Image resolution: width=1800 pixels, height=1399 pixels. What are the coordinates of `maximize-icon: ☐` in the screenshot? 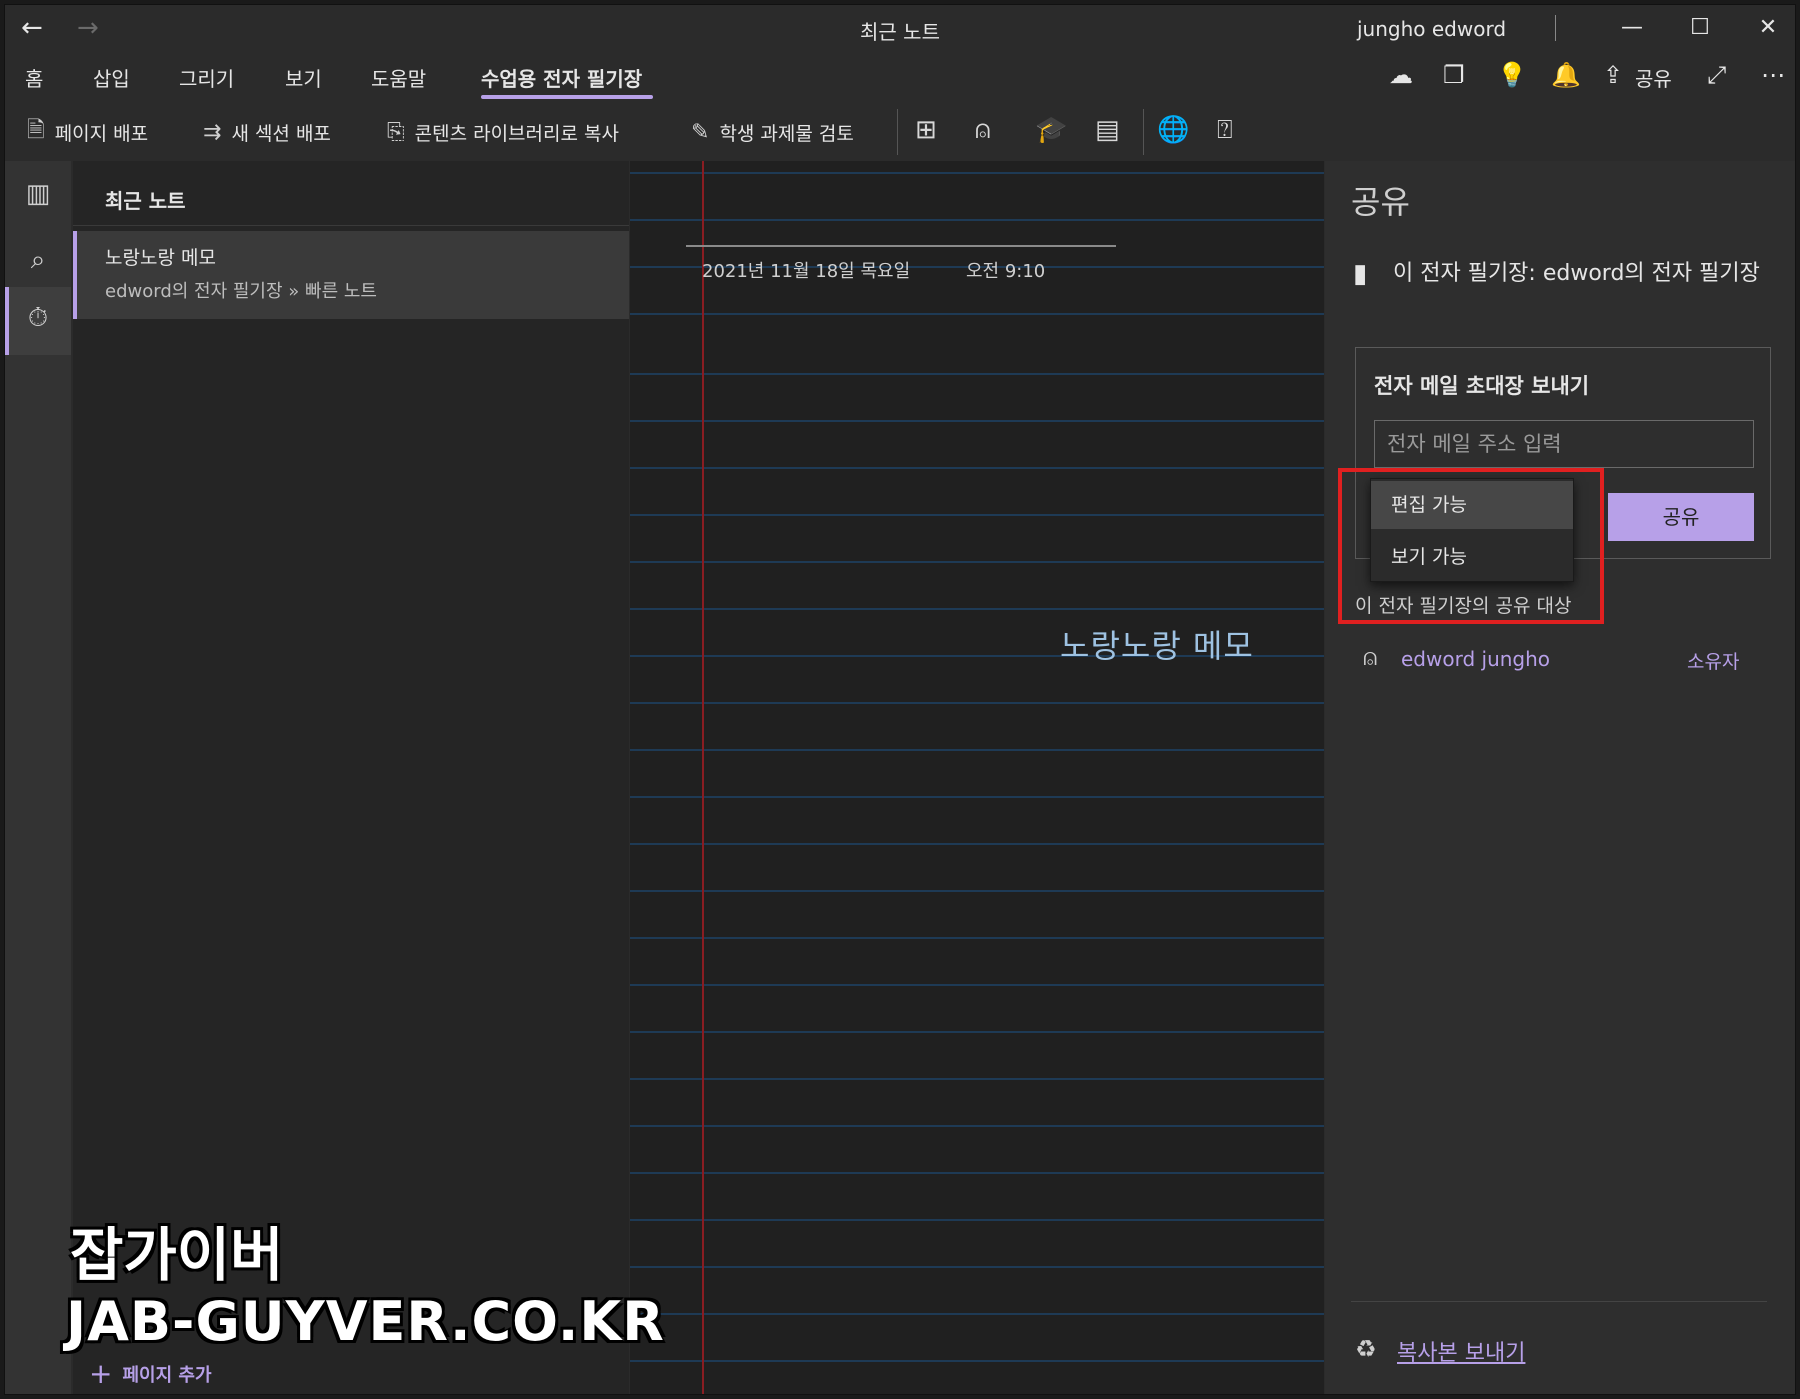 It's located at (1700, 28).